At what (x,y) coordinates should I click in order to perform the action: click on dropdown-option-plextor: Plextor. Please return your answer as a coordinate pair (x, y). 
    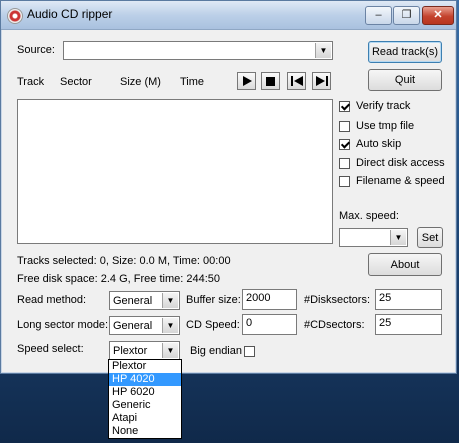
    Looking at the image, I should click on (145, 366).